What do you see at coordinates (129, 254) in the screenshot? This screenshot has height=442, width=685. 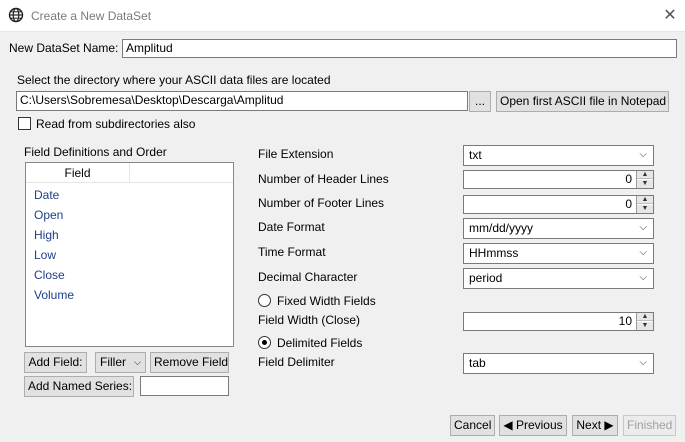 I see `field-list: Field Date Open High Low Close Volume` at bounding box center [129, 254].